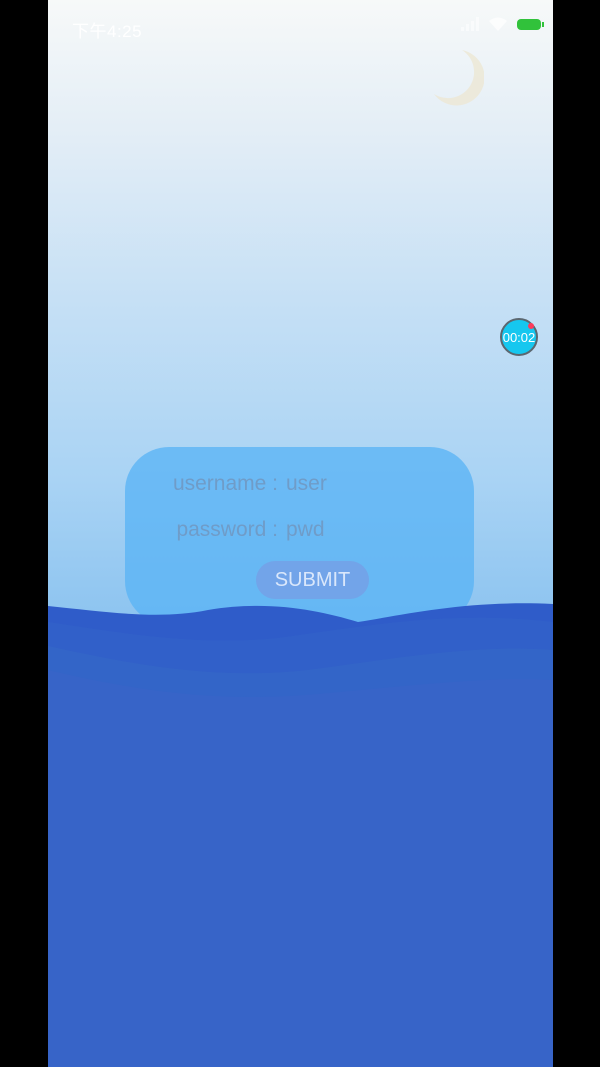 Image resolution: width=600 pixels, height=1067 pixels. I want to click on wifi-icon, so click(498, 24).